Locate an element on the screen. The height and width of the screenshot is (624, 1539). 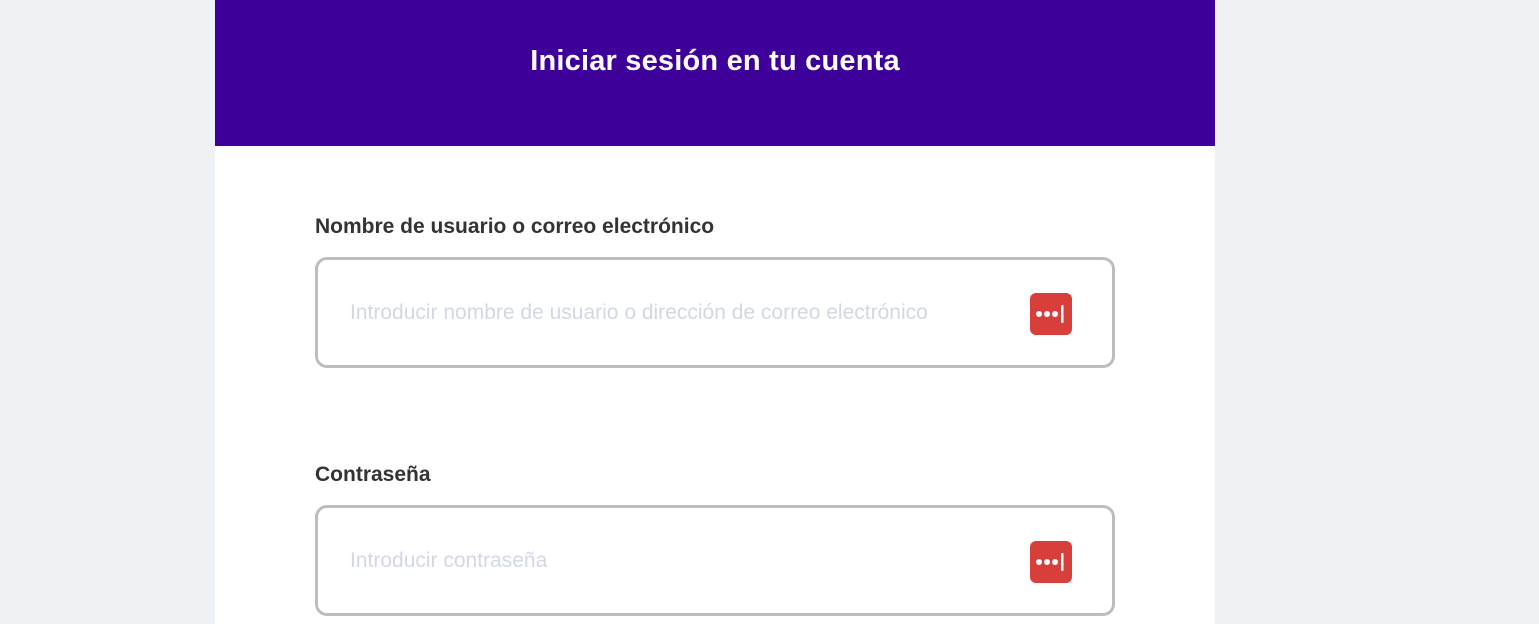
username-input is located at coordinates (690, 312).